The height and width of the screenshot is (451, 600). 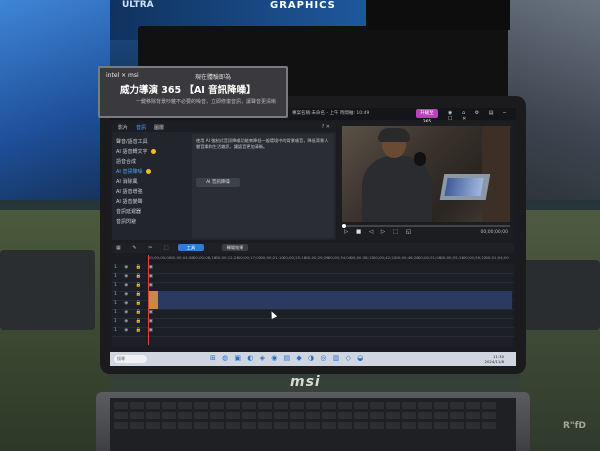 What do you see at coordinates (227, 257) in the screenshot?
I see `ruler-tick: 00;00;12;24` at bounding box center [227, 257].